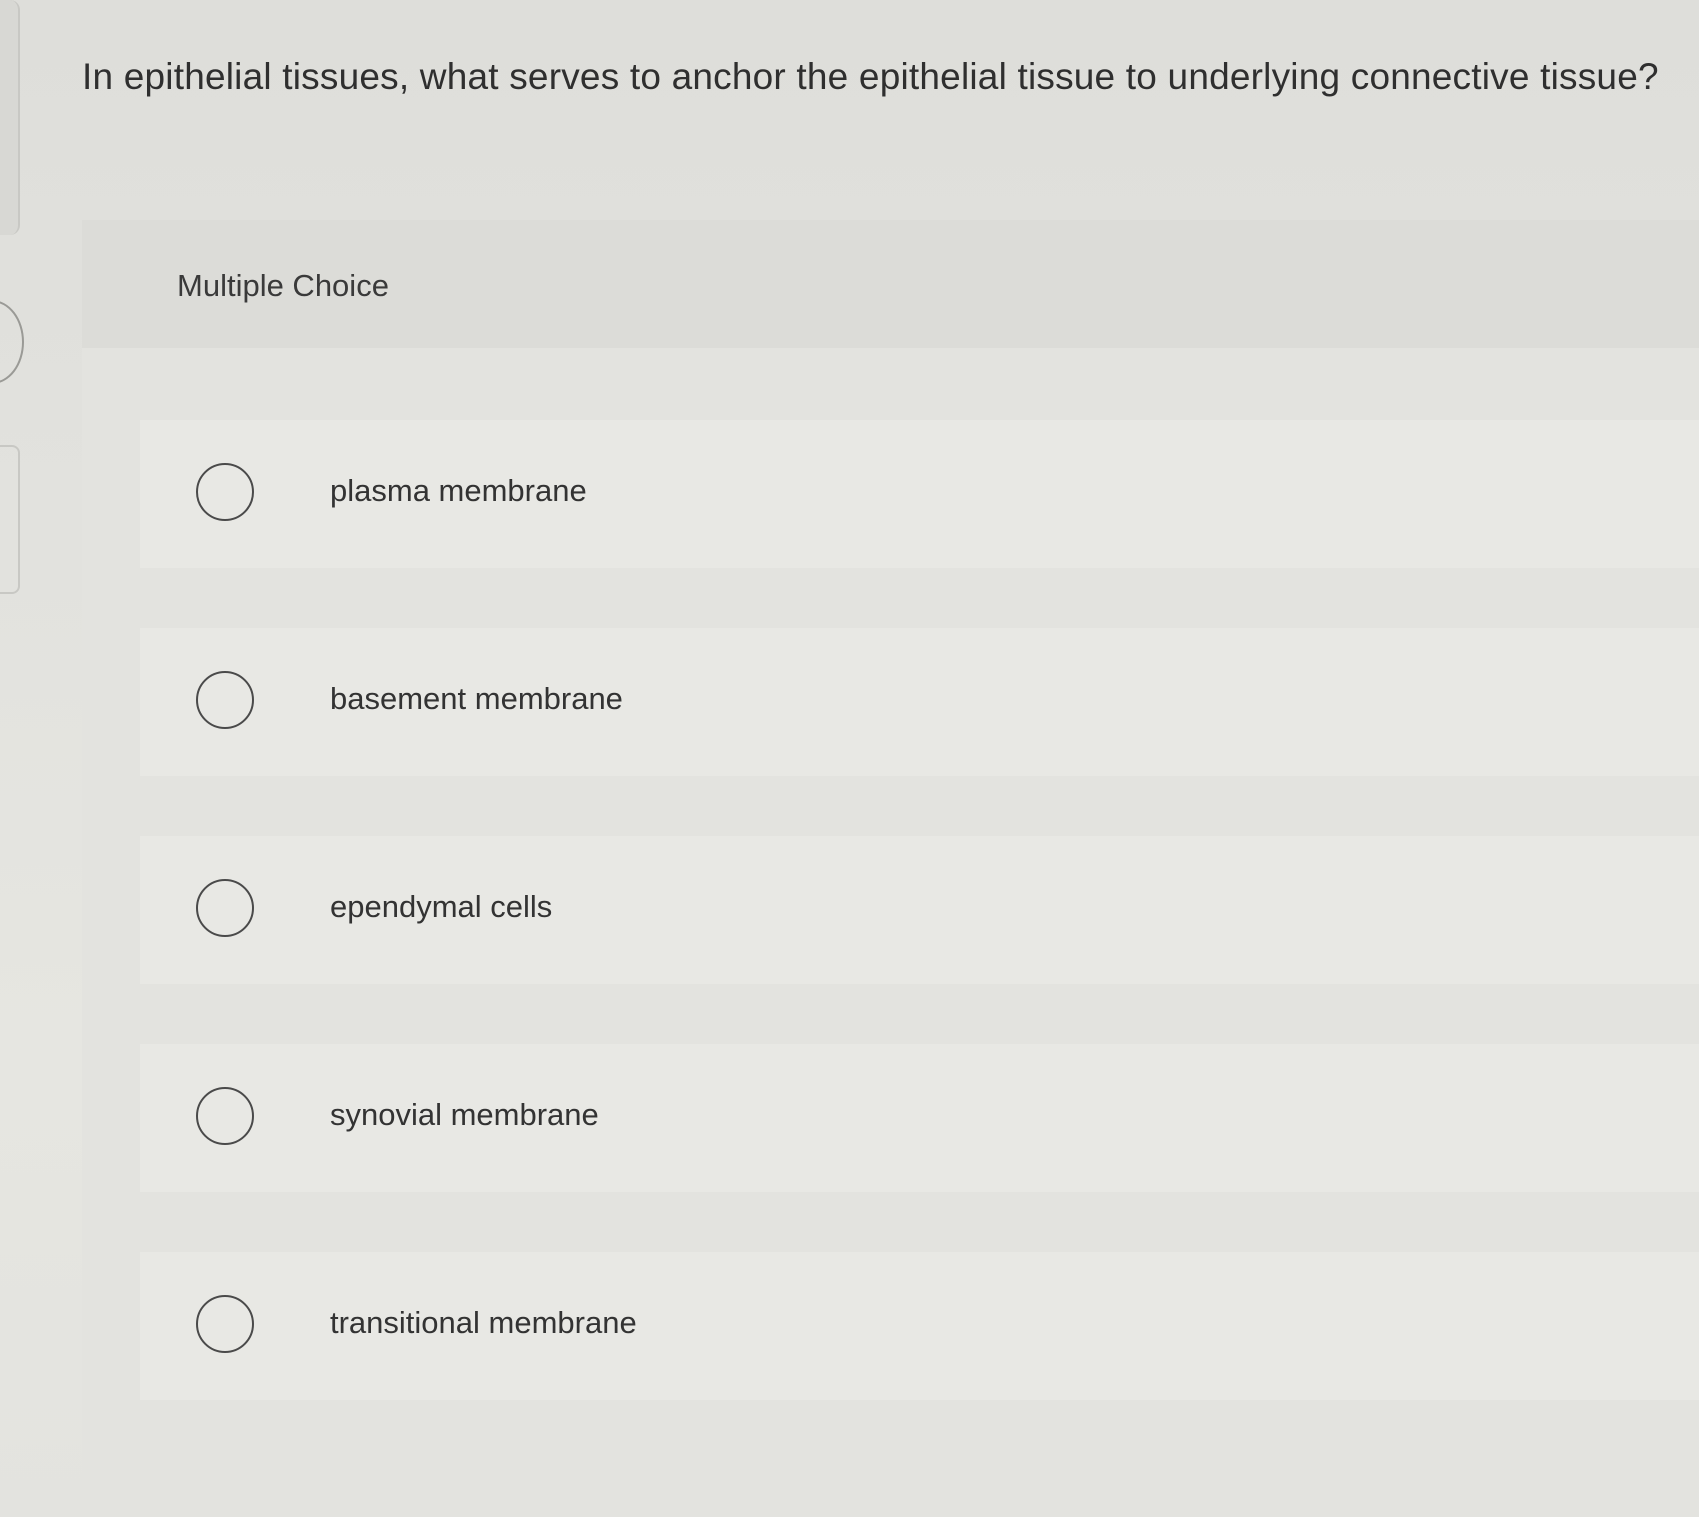  What do you see at coordinates (919, 702) in the screenshot?
I see `answer-option: basement membrane` at bounding box center [919, 702].